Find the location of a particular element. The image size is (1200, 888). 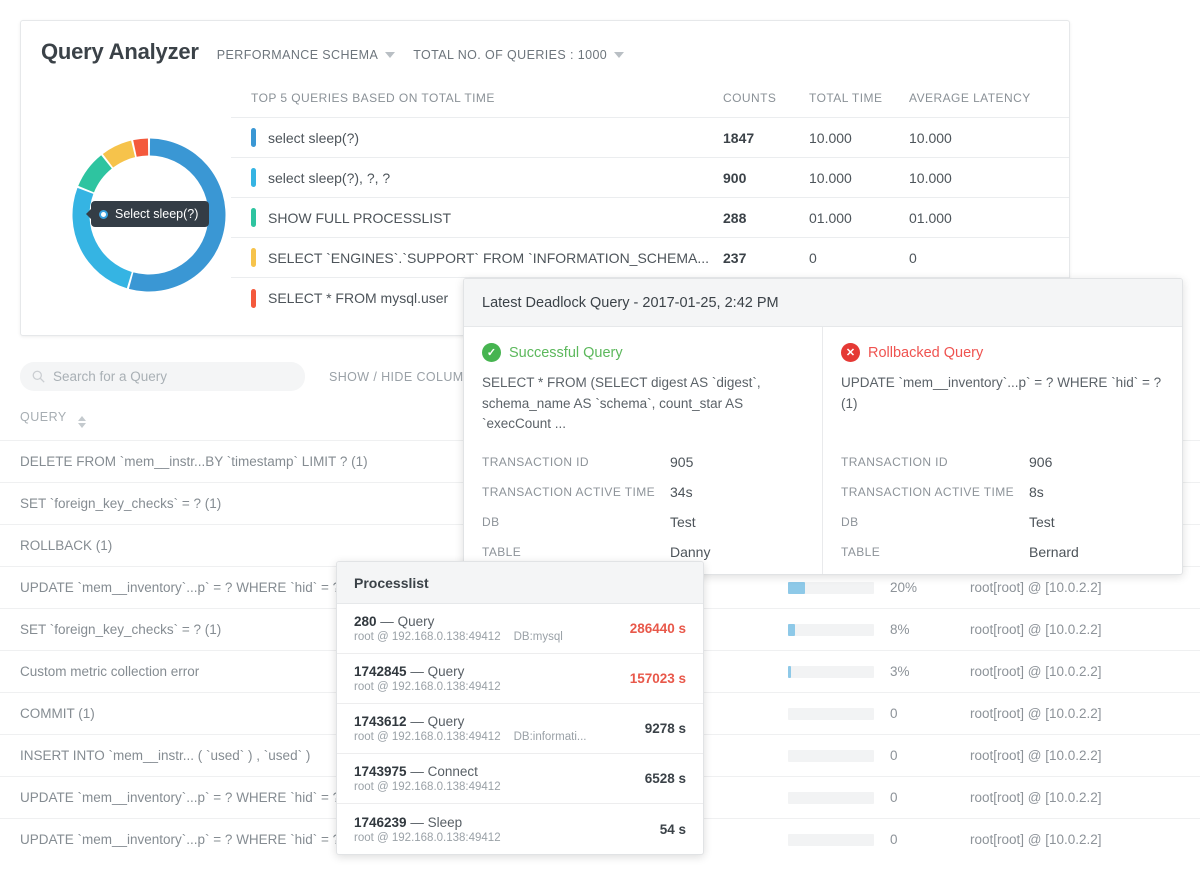

rollbacked-field-row: TRANSACTION ID 906 is located at coordinates (1002, 462).